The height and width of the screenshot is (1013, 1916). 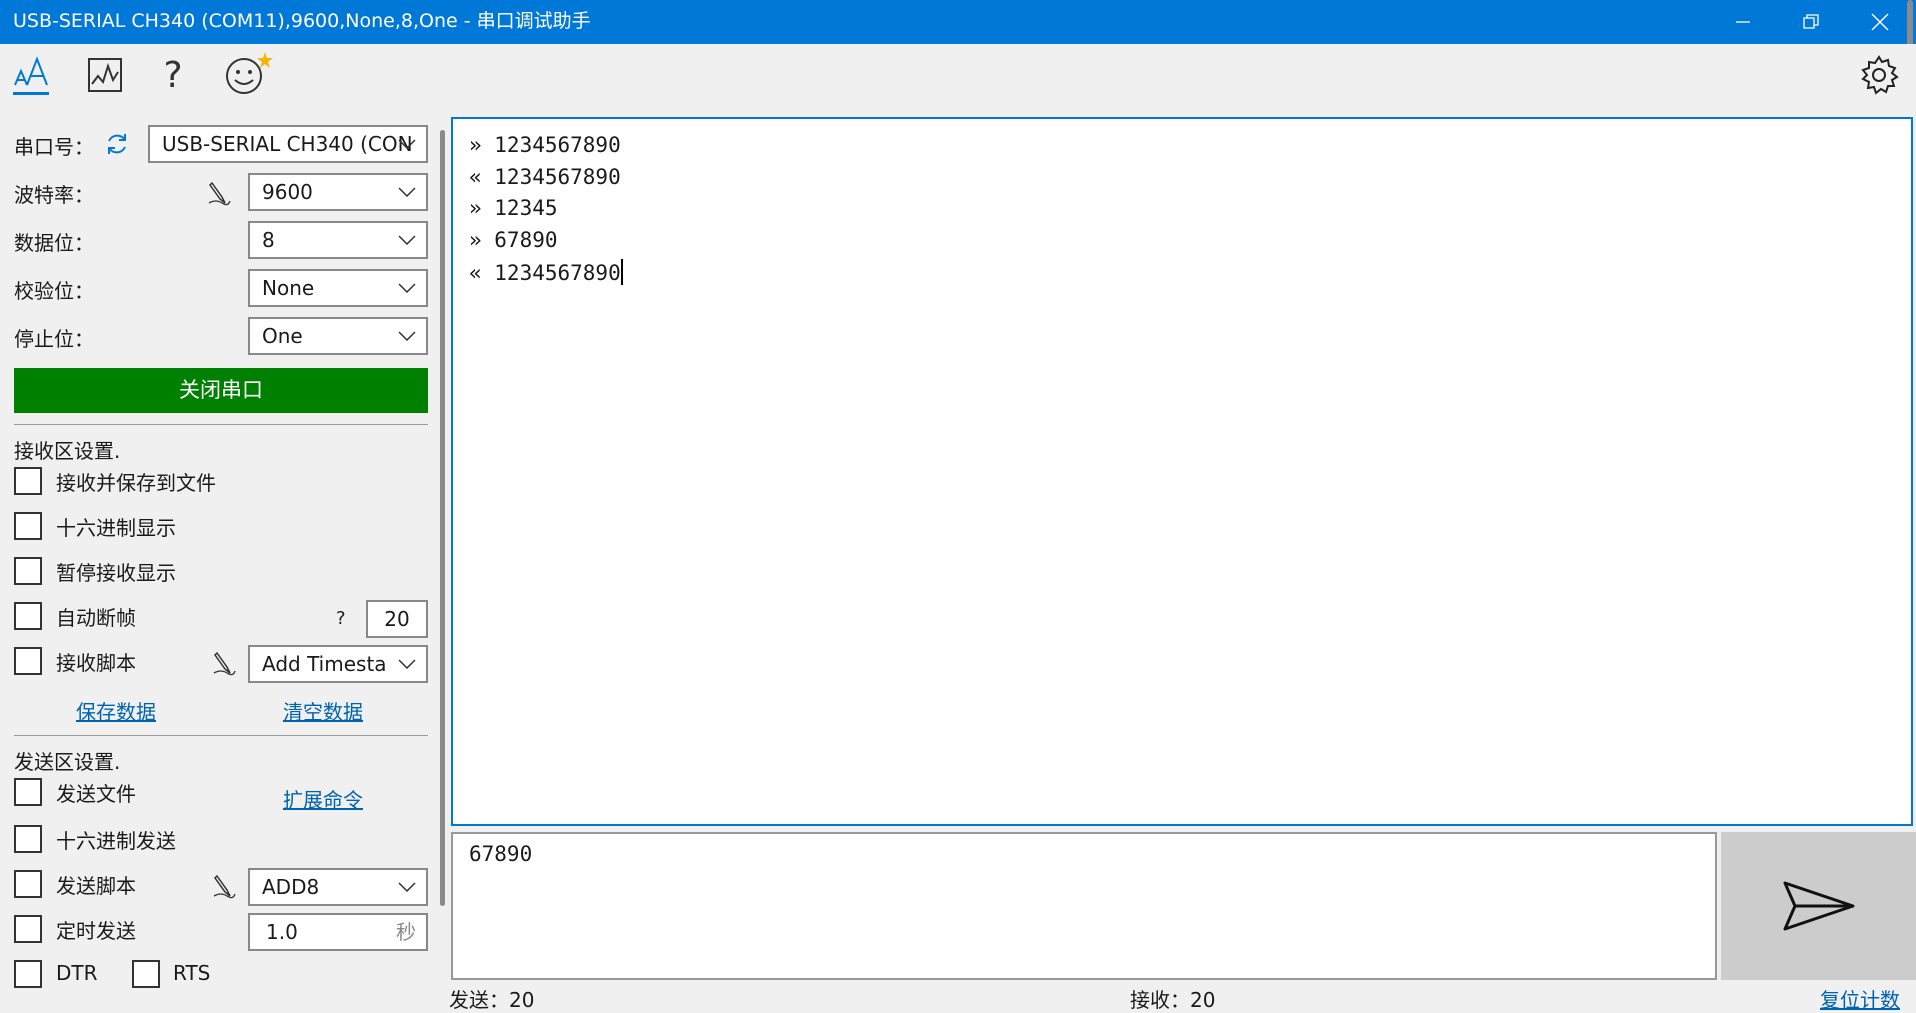 What do you see at coordinates (248, 74) in the screenshot?
I see `smiley-icon` at bounding box center [248, 74].